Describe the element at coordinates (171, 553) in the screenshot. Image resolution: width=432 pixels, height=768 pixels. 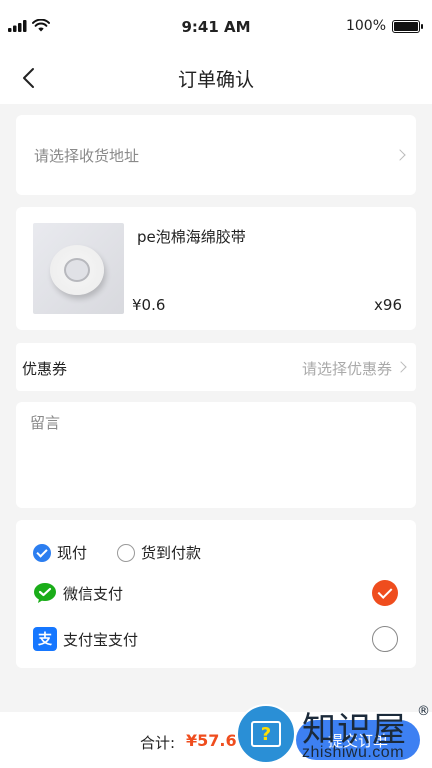
I see `payment-type-label: 货到付款` at that location.